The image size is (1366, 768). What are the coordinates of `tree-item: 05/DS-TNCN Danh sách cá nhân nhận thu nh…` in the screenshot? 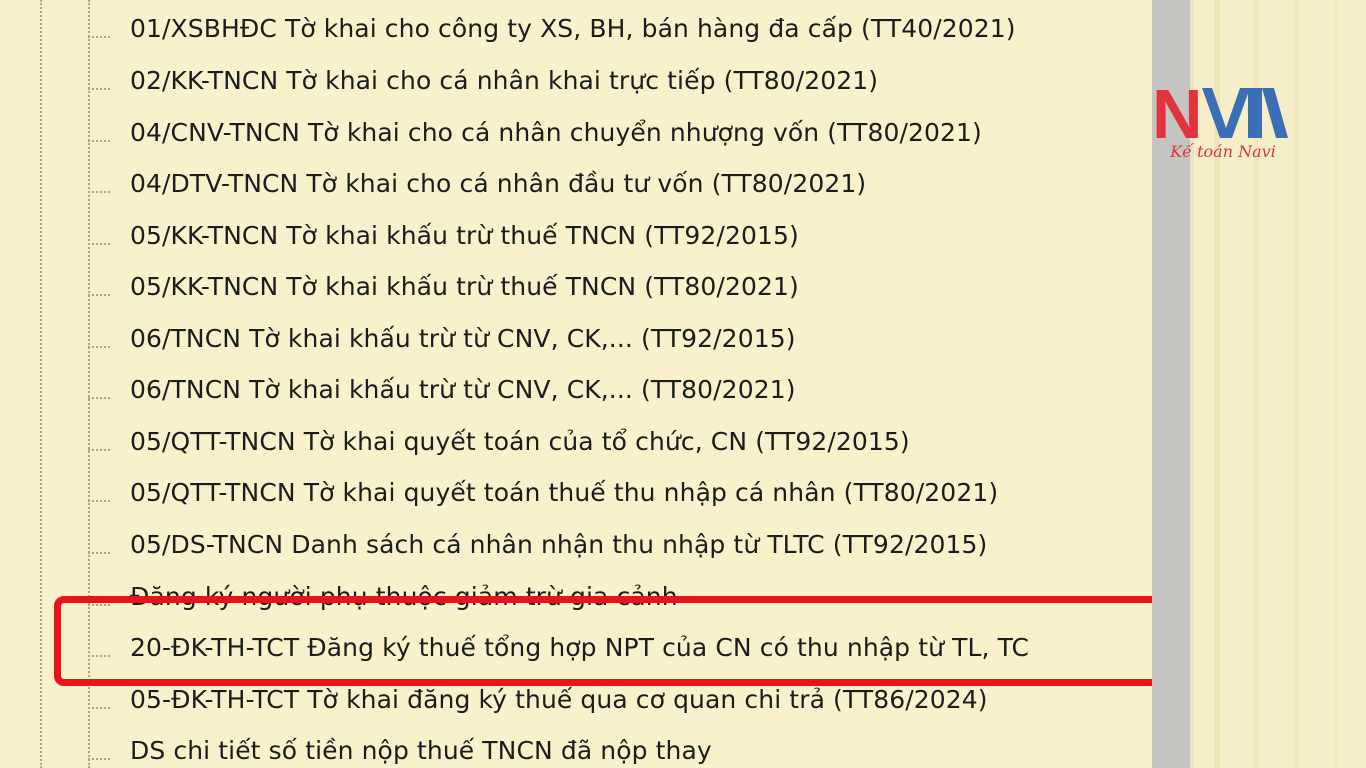 It's located at (613, 544).